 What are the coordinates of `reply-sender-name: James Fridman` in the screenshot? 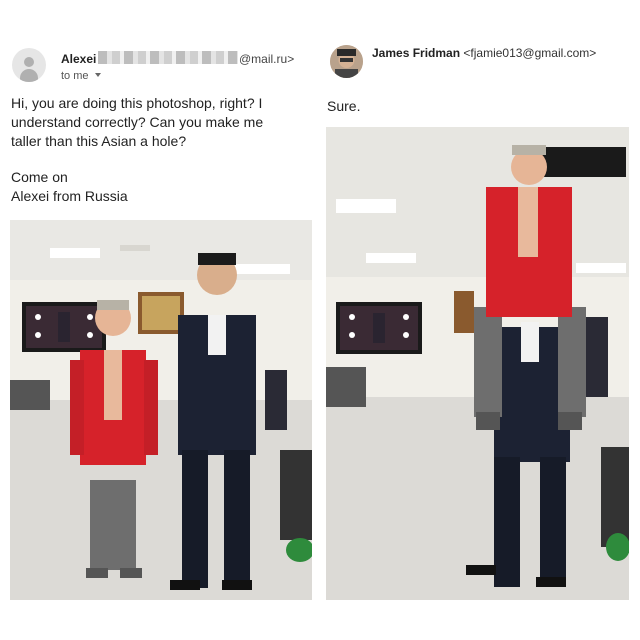 It's located at (416, 53).